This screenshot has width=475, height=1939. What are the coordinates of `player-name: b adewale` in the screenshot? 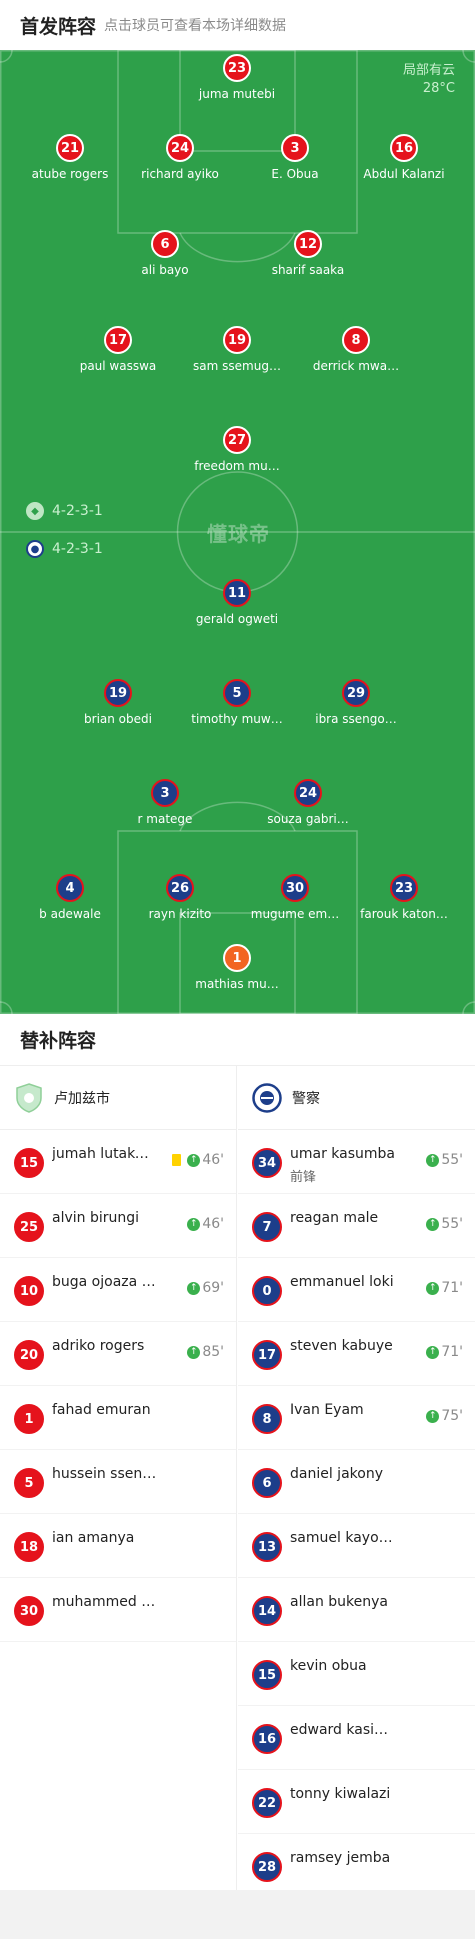 It's located at (70, 914).